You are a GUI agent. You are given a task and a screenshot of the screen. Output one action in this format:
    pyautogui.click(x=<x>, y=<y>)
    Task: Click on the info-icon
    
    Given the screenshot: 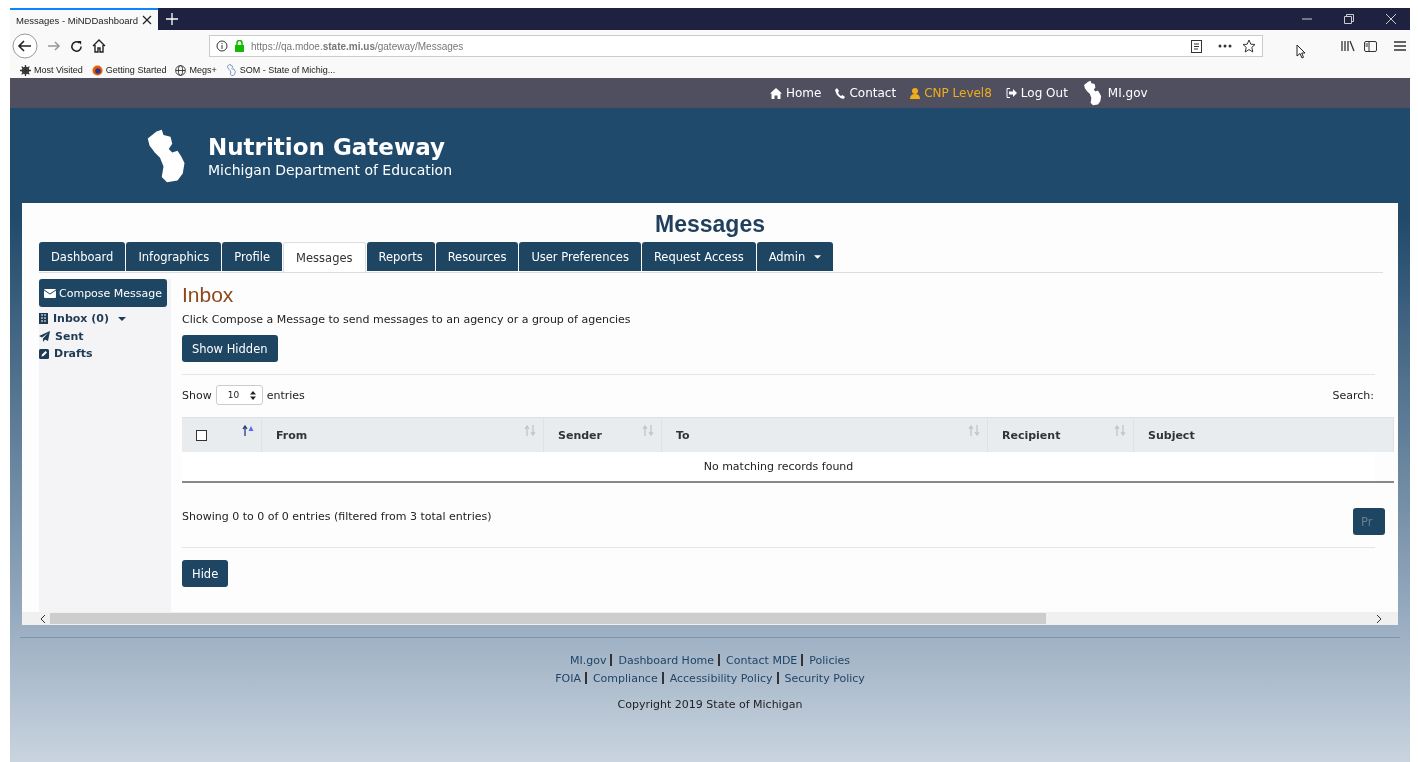 What is the action you would take?
    pyautogui.click(x=222, y=46)
    